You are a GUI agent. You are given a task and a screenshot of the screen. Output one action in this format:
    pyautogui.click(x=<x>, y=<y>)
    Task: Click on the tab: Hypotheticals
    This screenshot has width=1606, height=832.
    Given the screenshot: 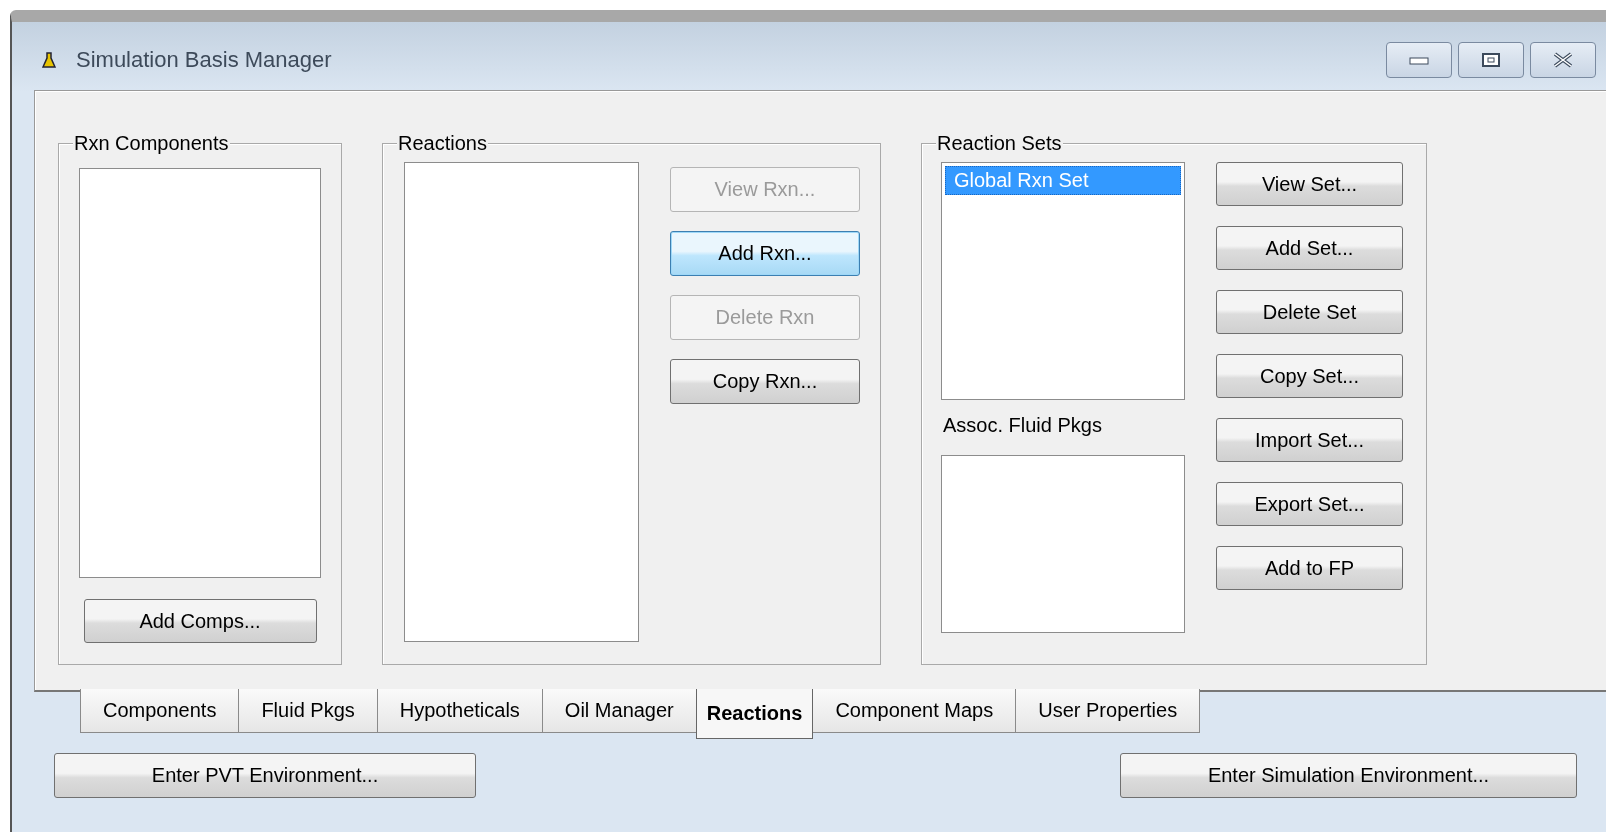 What is the action you would take?
    pyautogui.click(x=459, y=711)
    